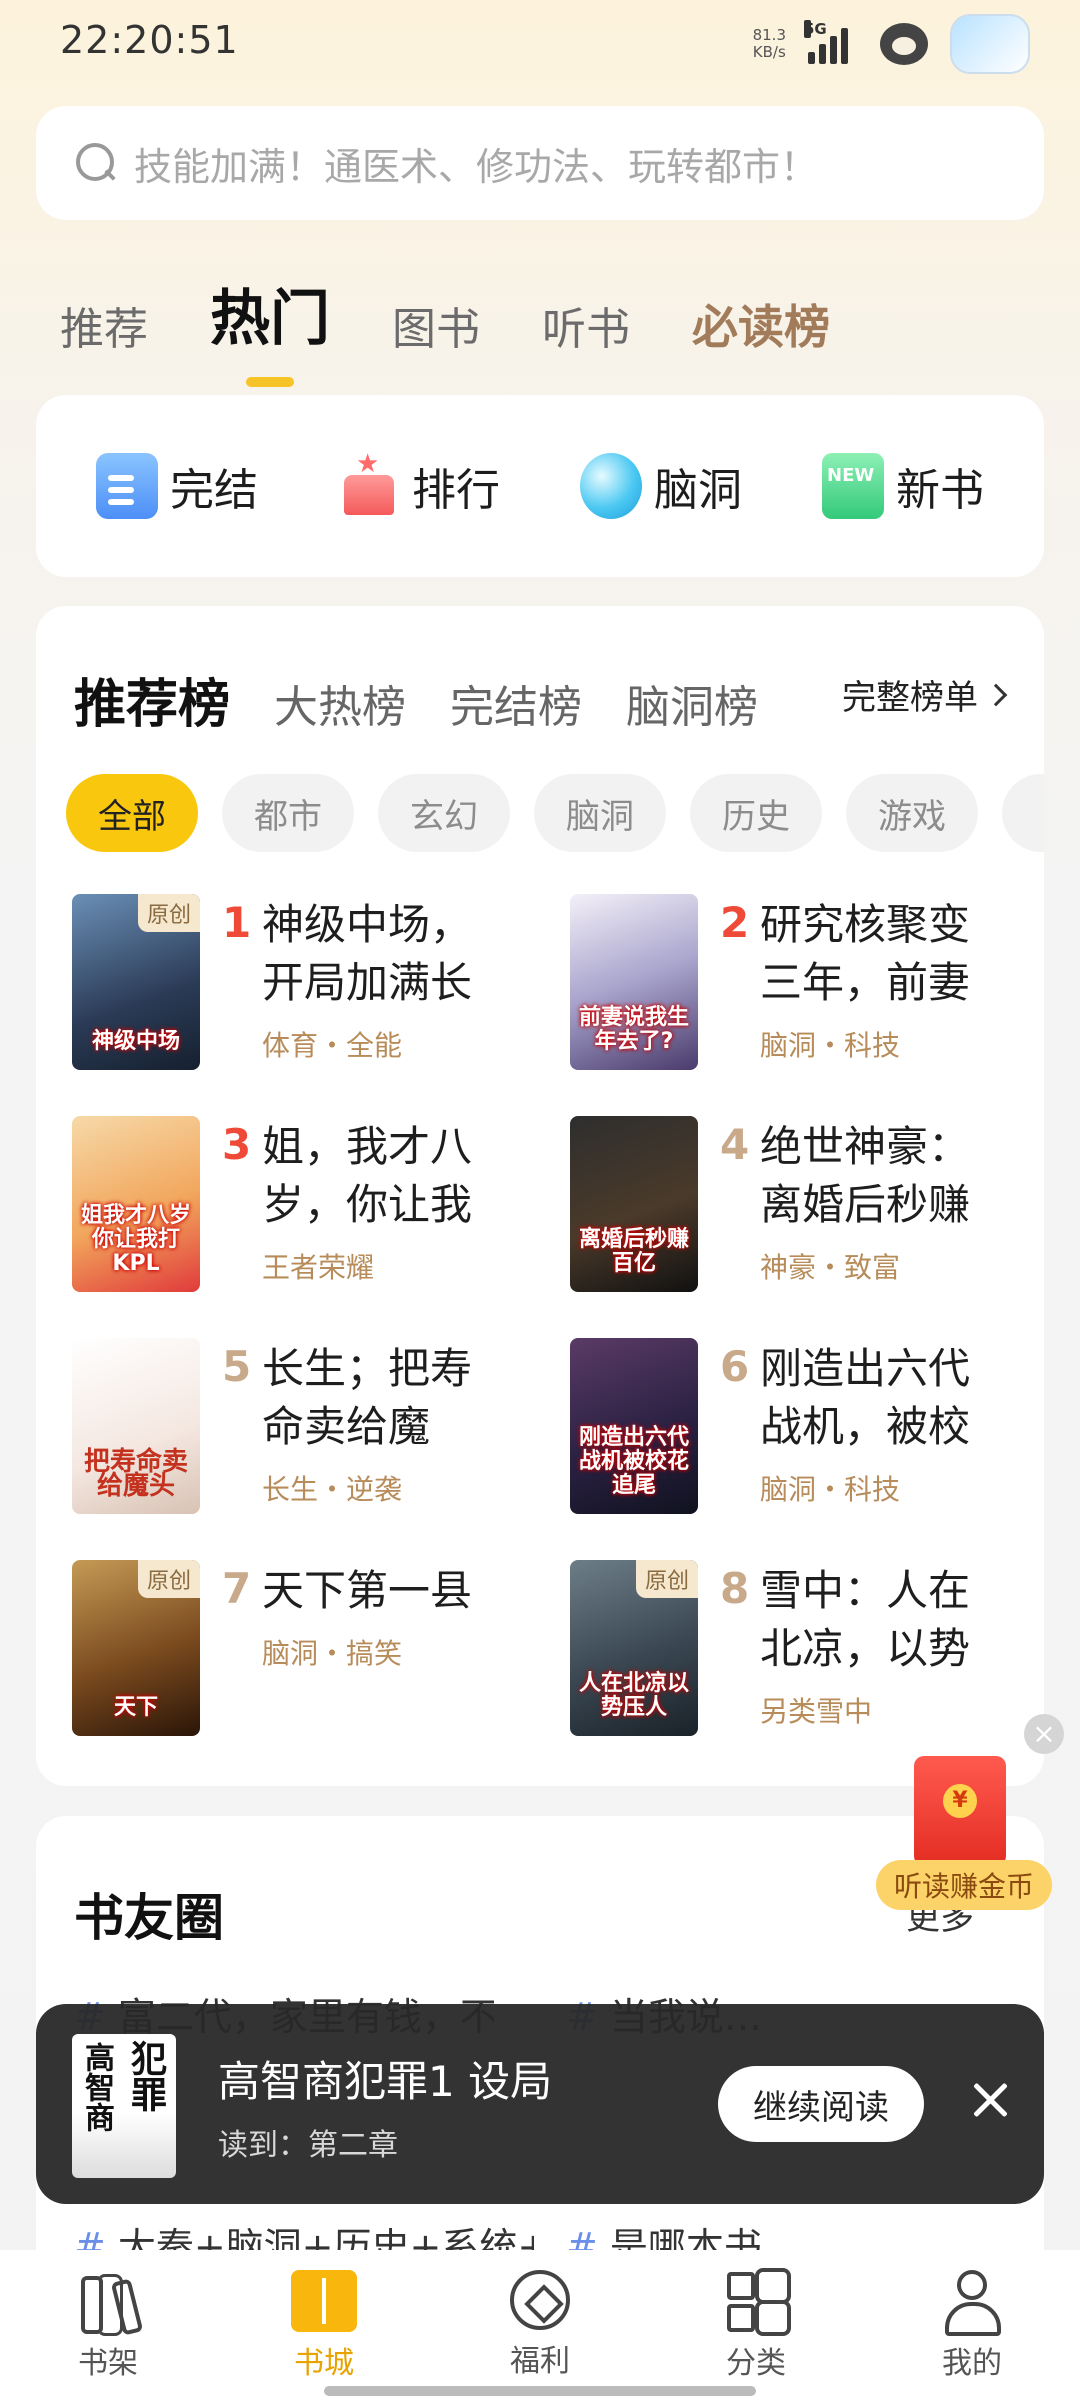 This screenshot has height=2400, width=1080. What do you see at coordinates (586, 325) in the screenshot?
I see `tab-audiobooks: 听书` at bounding box center [586, 325].